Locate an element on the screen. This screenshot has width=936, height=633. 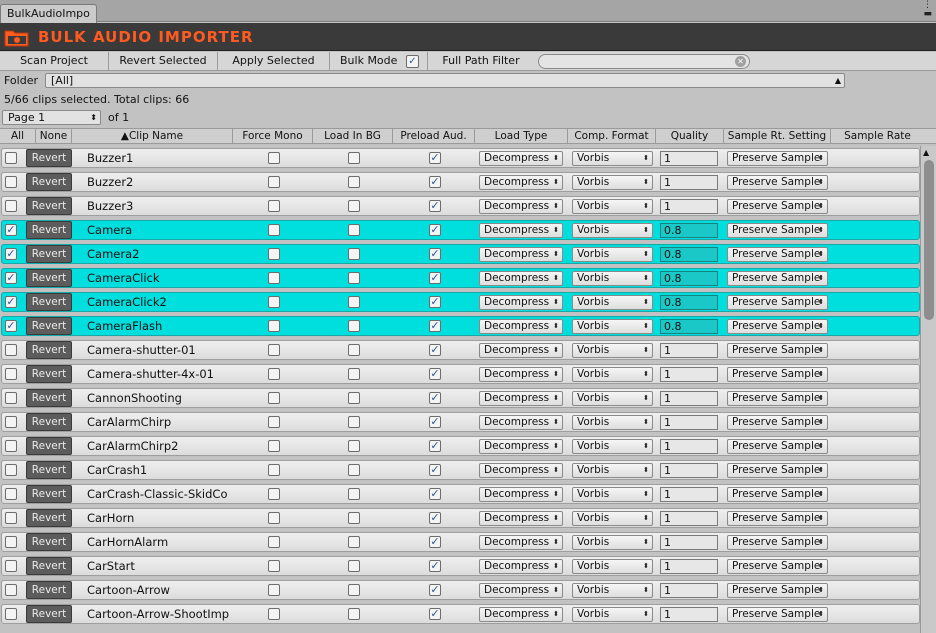
apply-selected-button: Apply Selected is located at coordinates (274, 61).